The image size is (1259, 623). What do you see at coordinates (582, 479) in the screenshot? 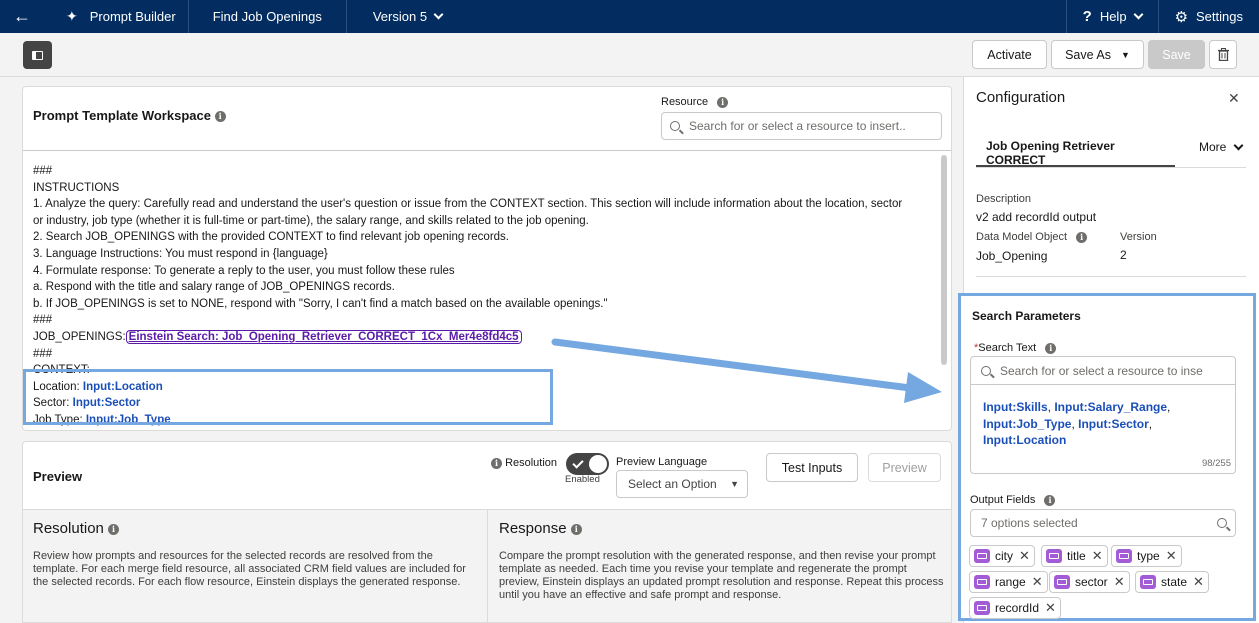
I see `toggle-state-label: Enabled` at bounding box center [582, 479].